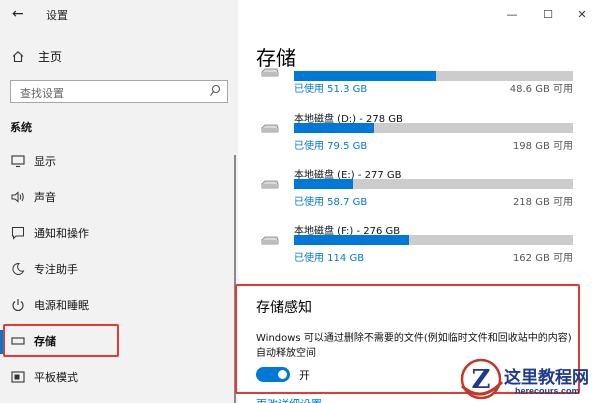  I want to click on used-space: 已使用 114 GB, so click(329, 258).